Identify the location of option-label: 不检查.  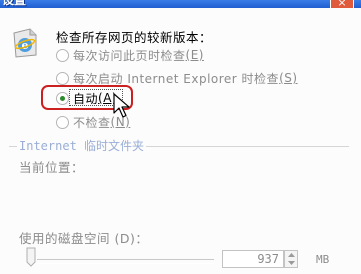
(92, 122).